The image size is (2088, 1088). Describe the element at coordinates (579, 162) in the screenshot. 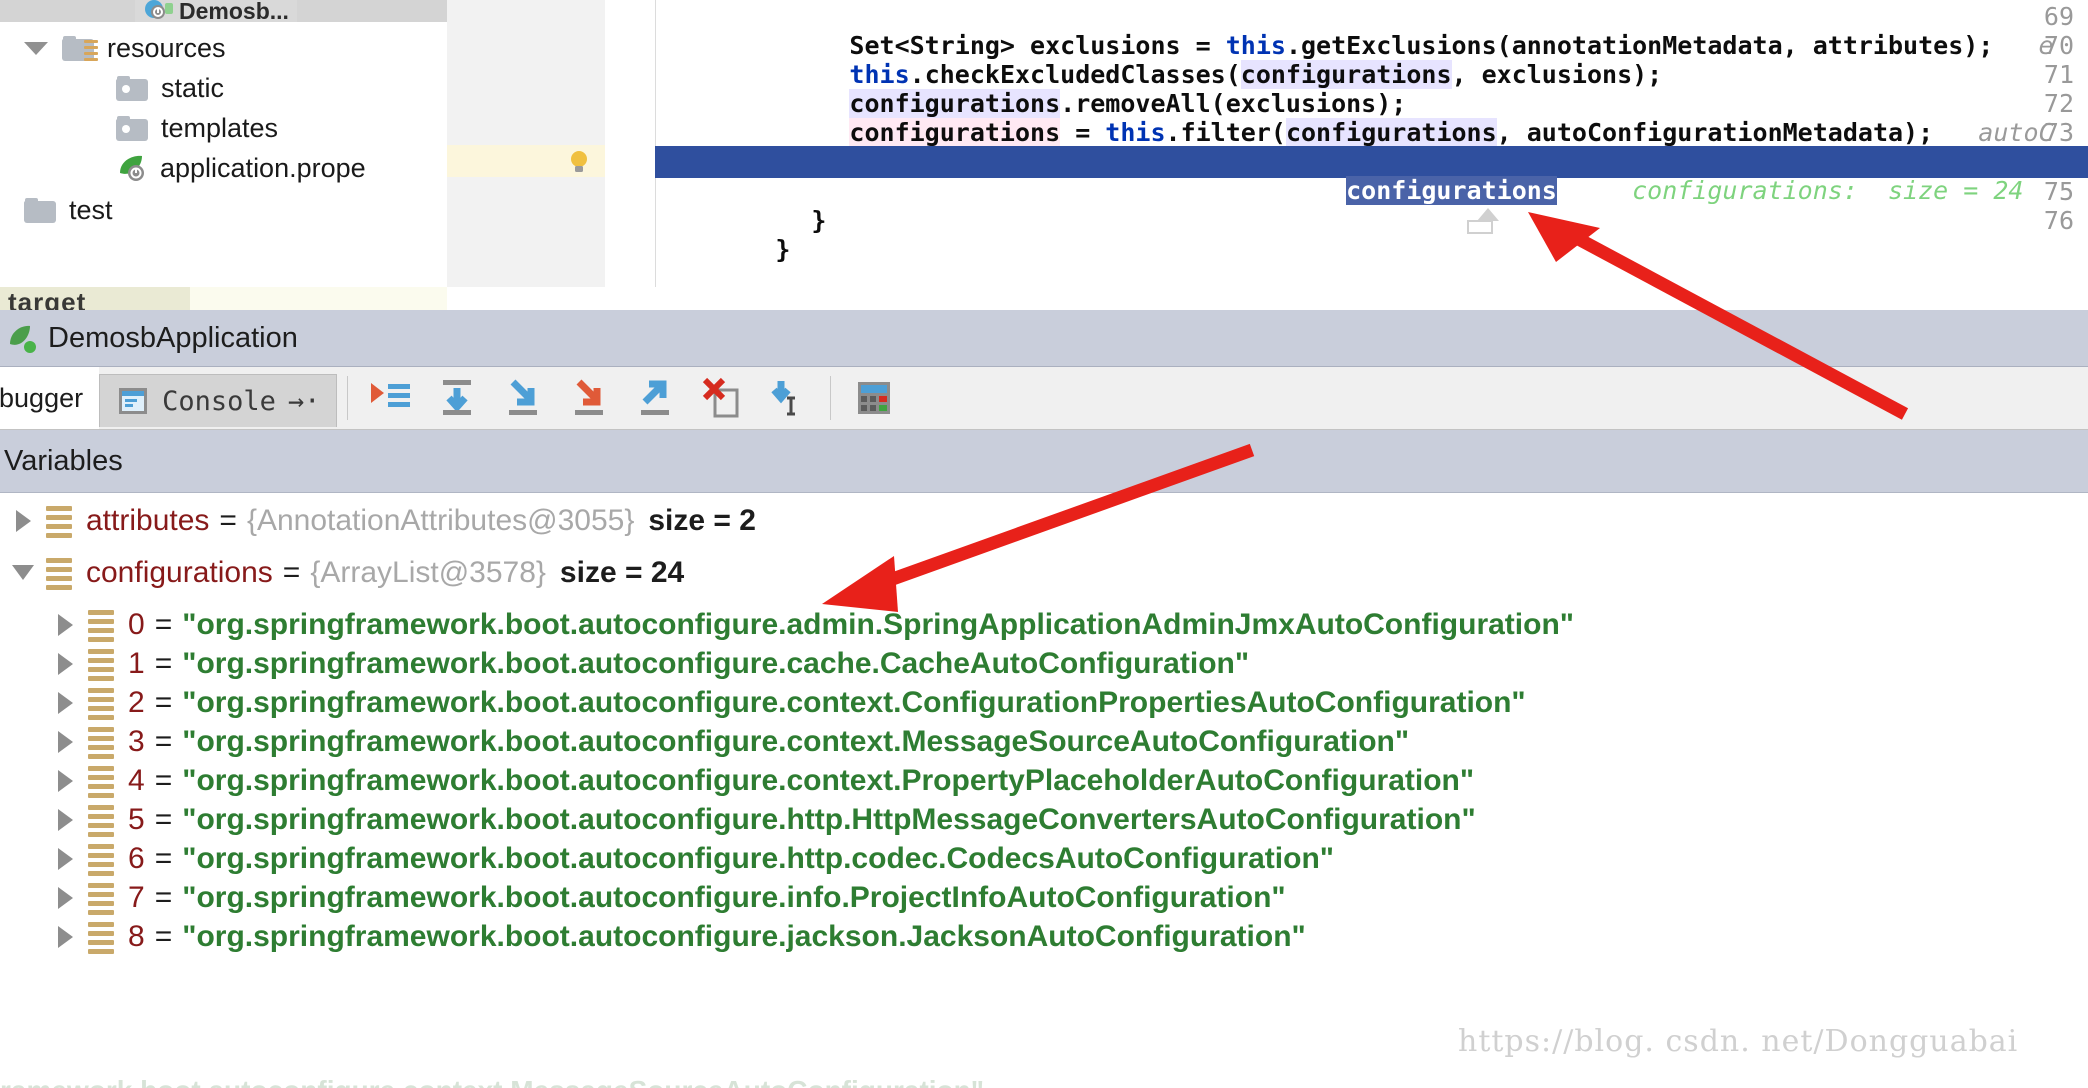

I see `lightbulb-intention-icon` at that location.